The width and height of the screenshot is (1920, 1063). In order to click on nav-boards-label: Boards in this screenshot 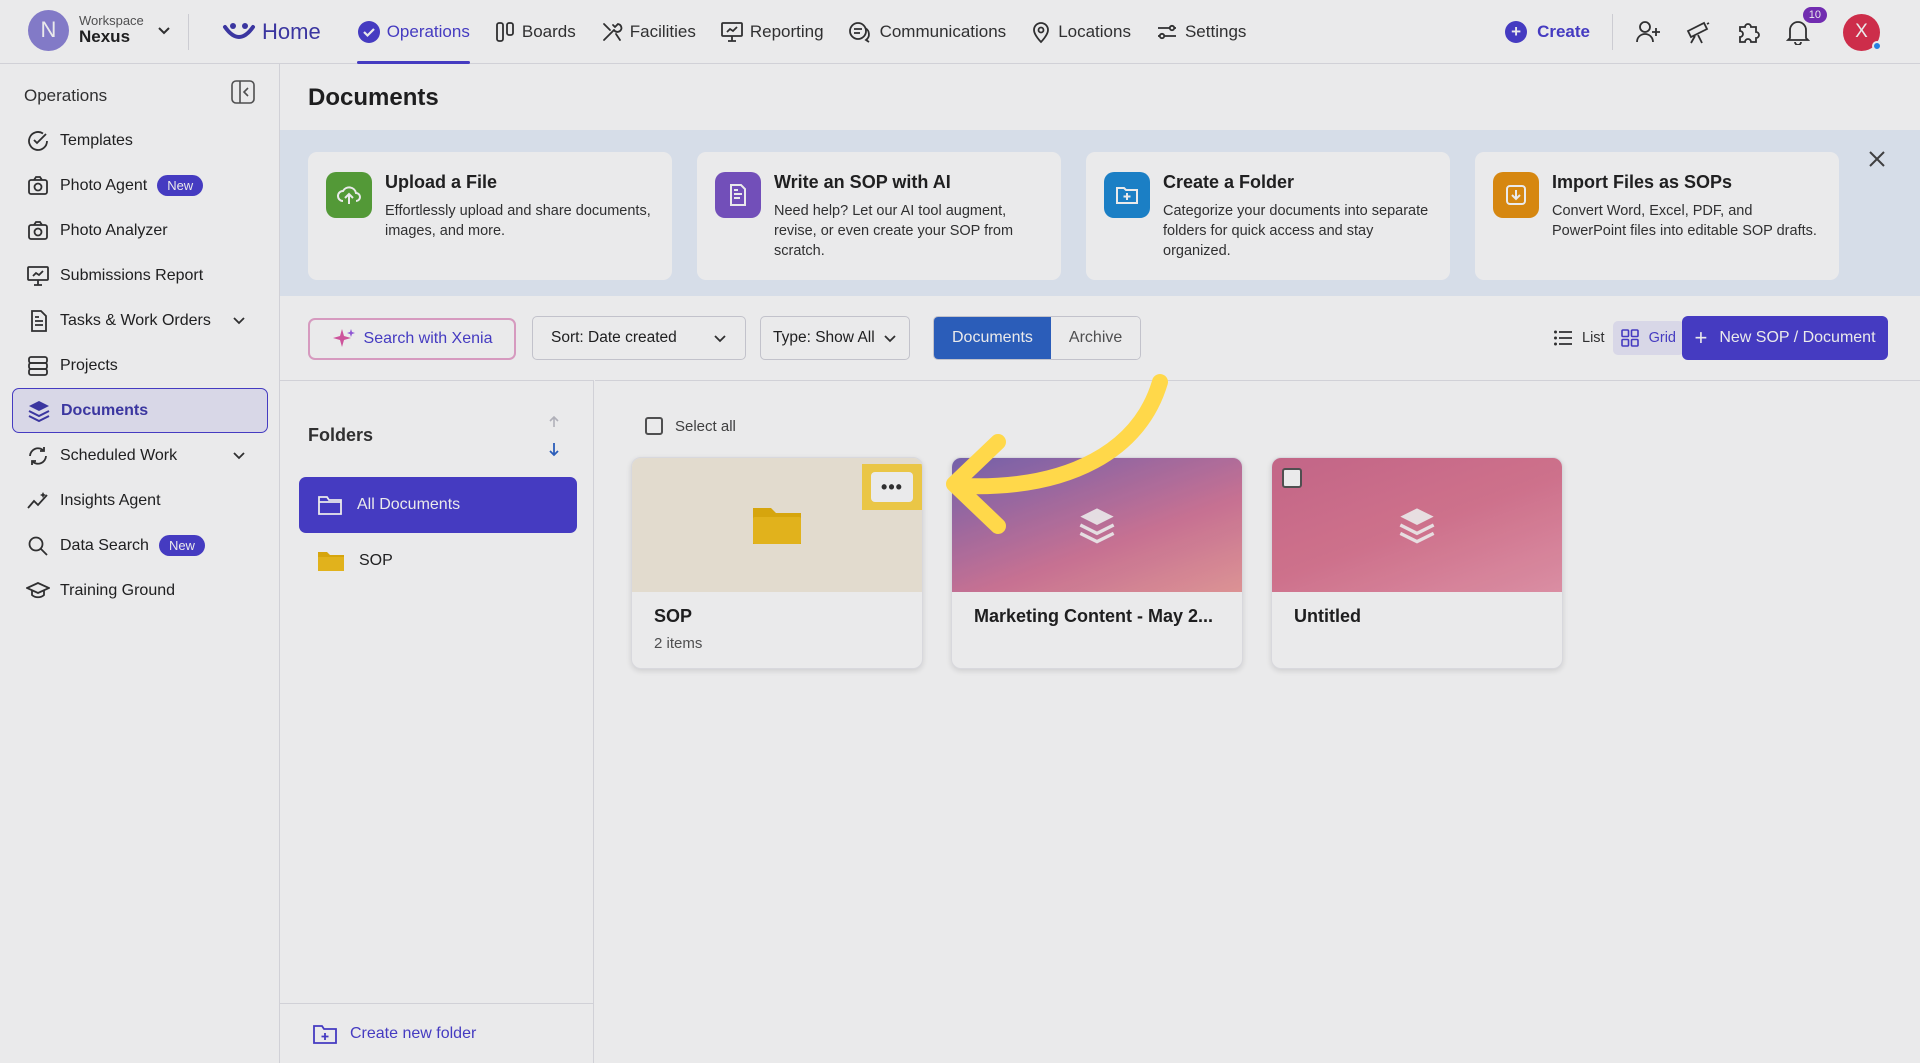, I will do `click(548, 31)`.